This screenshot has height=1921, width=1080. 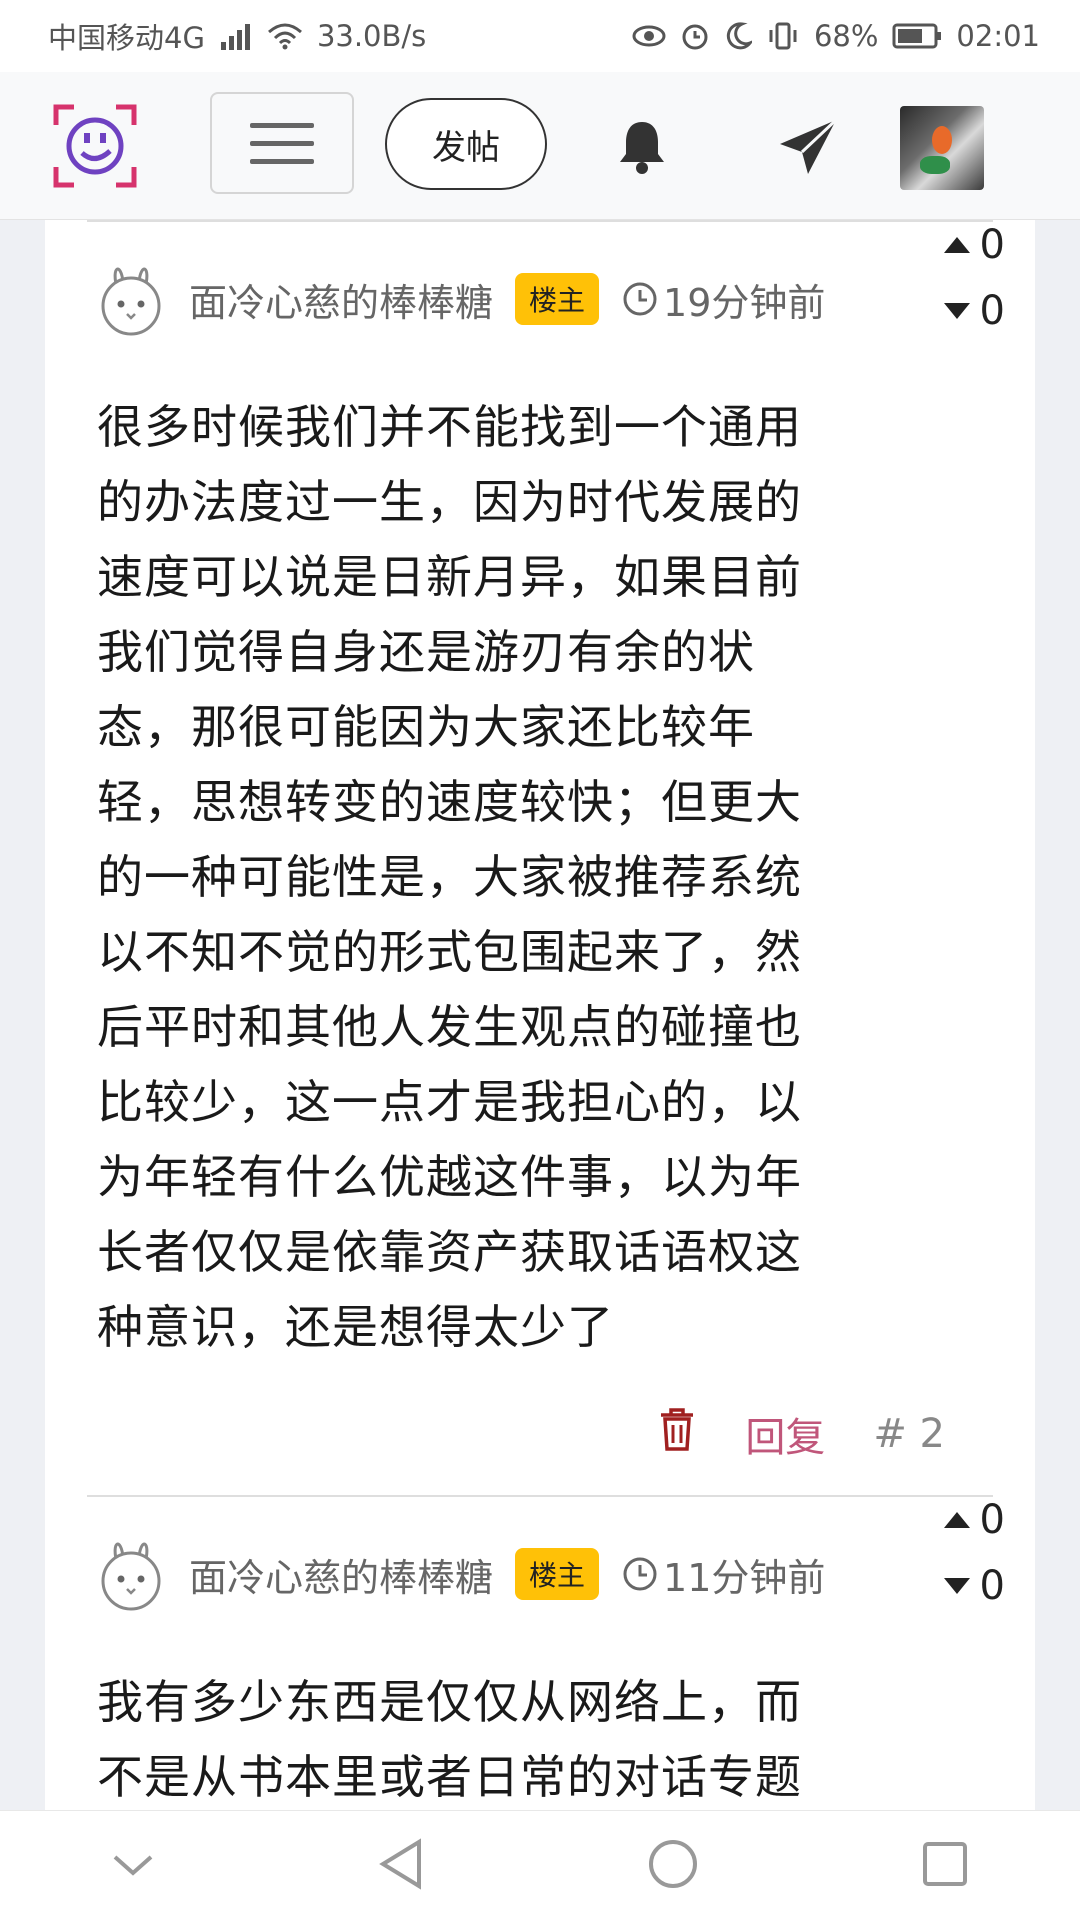 What do you see at coordinates (285, 36) in the screenshot?
I see `wifi-icon` at bounding box center [285, 36].